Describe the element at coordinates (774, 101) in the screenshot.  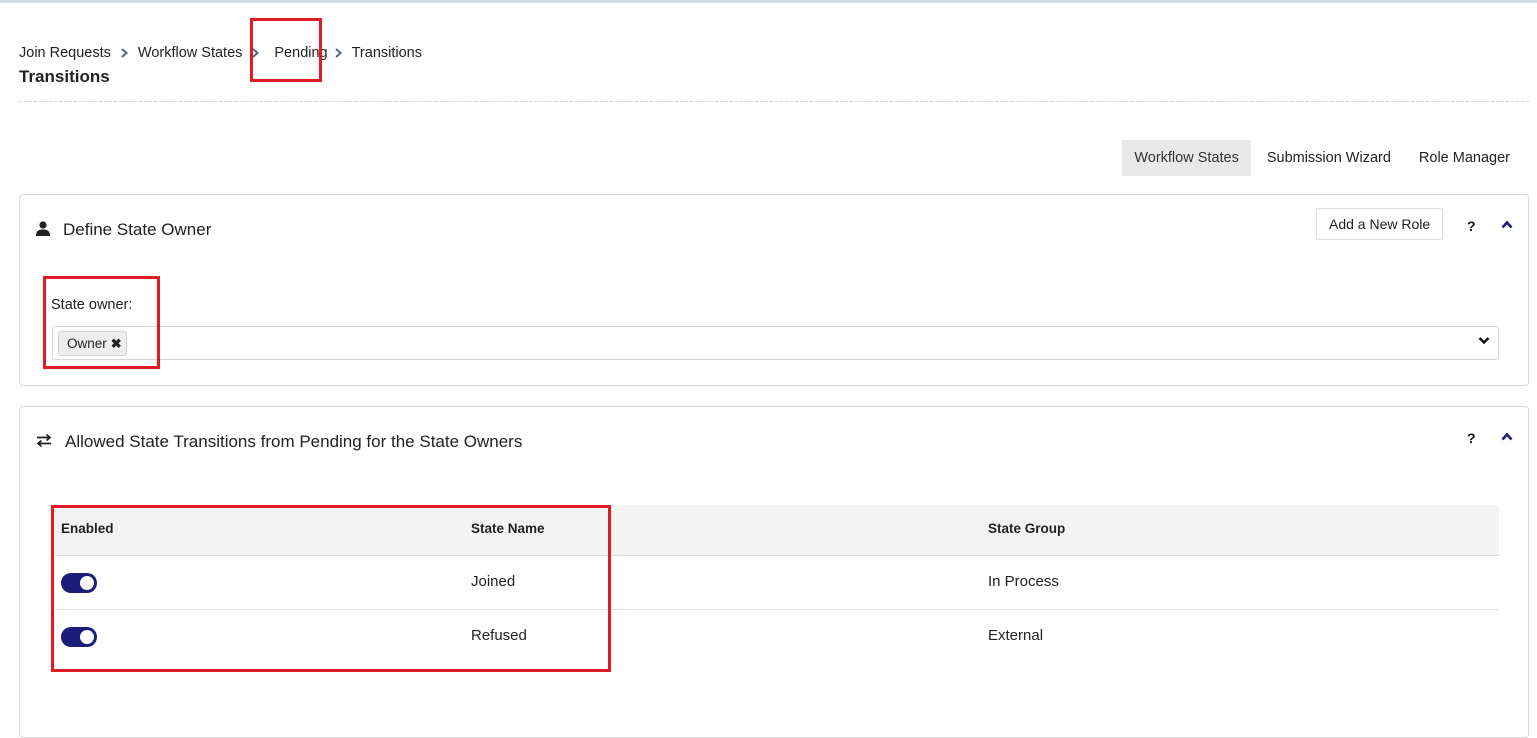
I see `divider` at that location.